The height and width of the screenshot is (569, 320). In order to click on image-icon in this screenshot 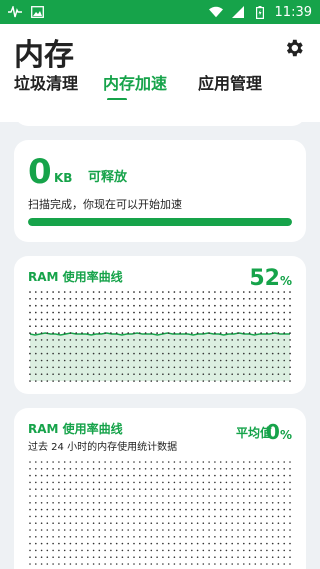, I will do `click(37, 12)`.